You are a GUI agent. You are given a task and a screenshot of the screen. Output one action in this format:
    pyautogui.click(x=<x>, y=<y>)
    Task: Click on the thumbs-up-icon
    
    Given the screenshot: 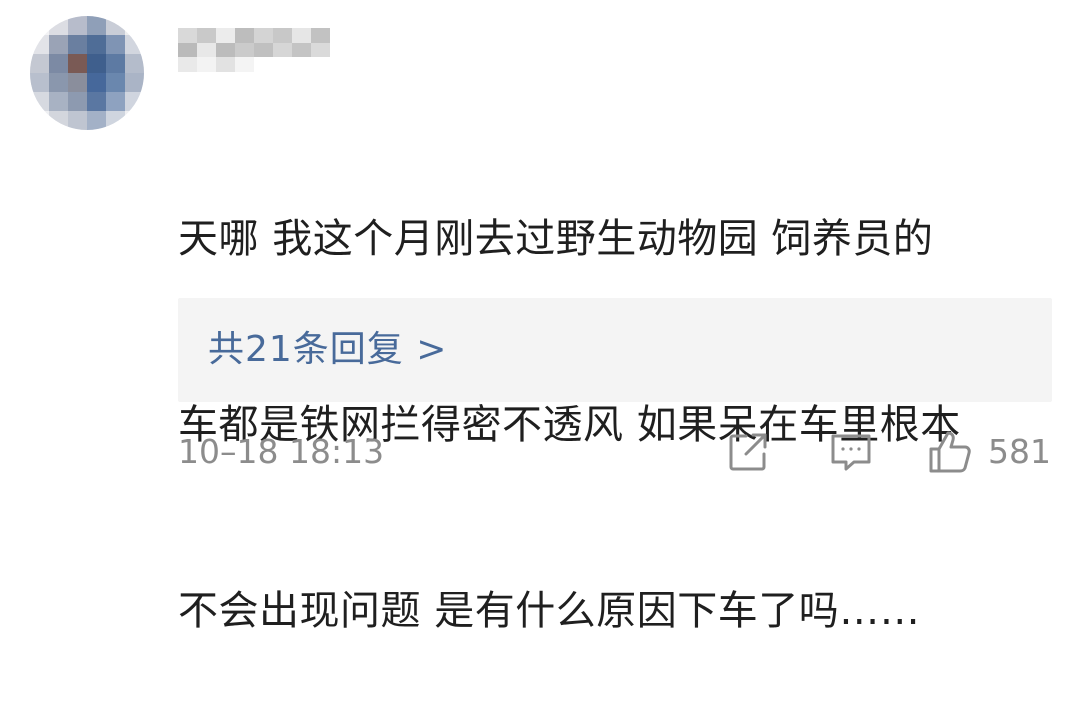 What is the action you would take?
    pyautogui.click(x=950, y=452)
    